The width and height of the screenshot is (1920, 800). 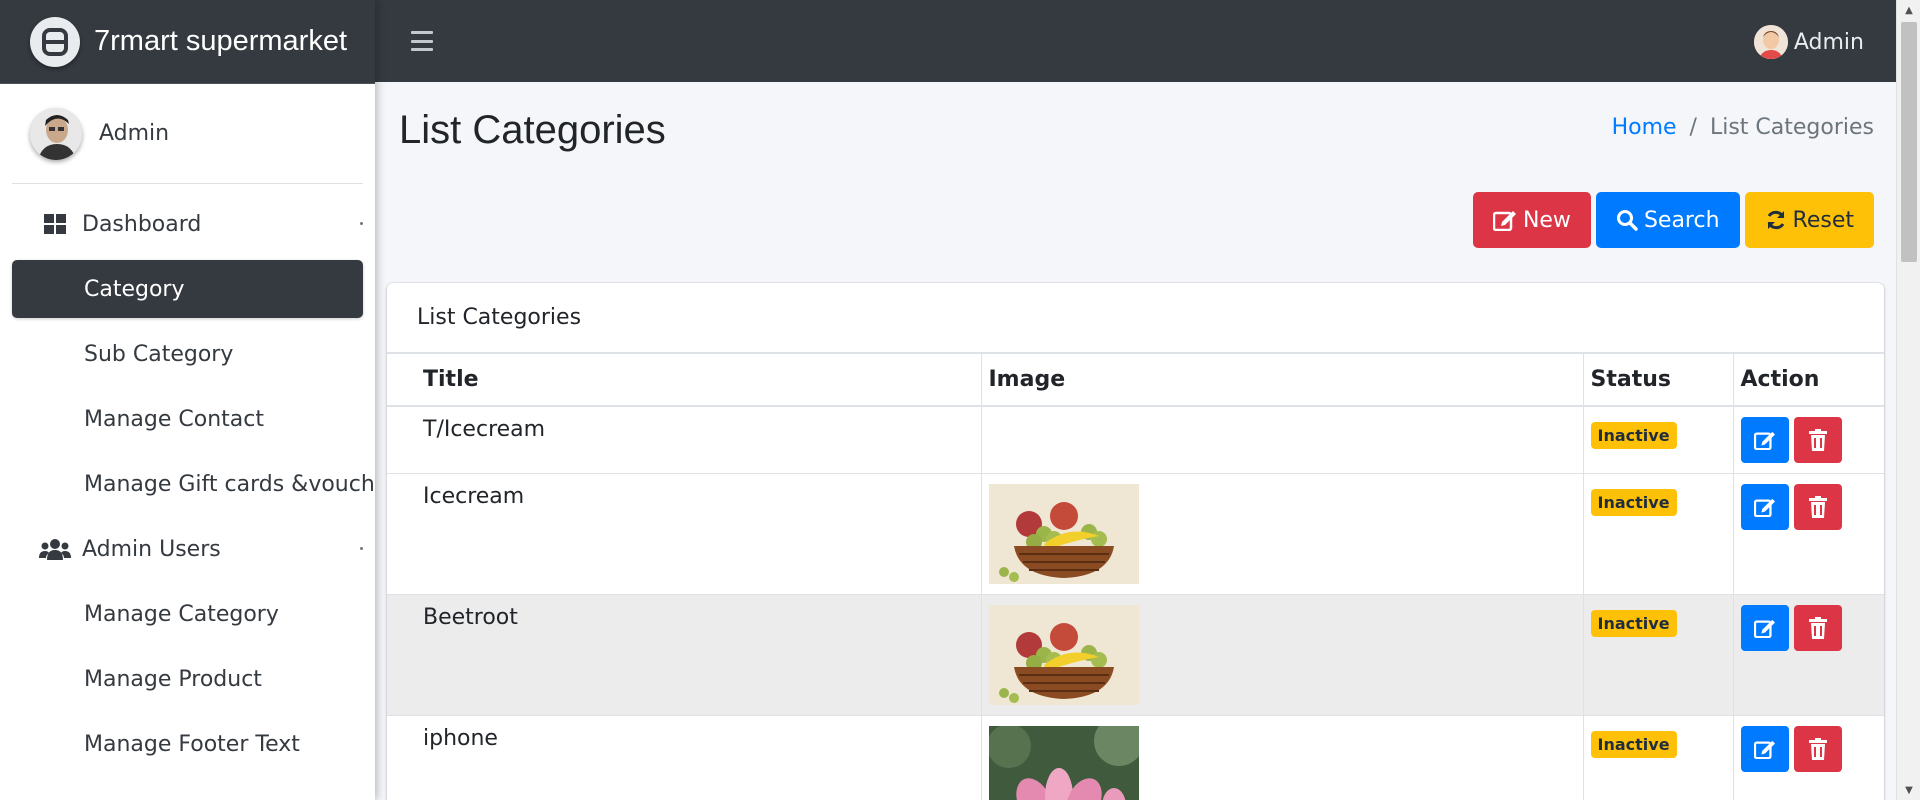 I want to click on top-user-name: Admin, so click(x=1828, y=42).